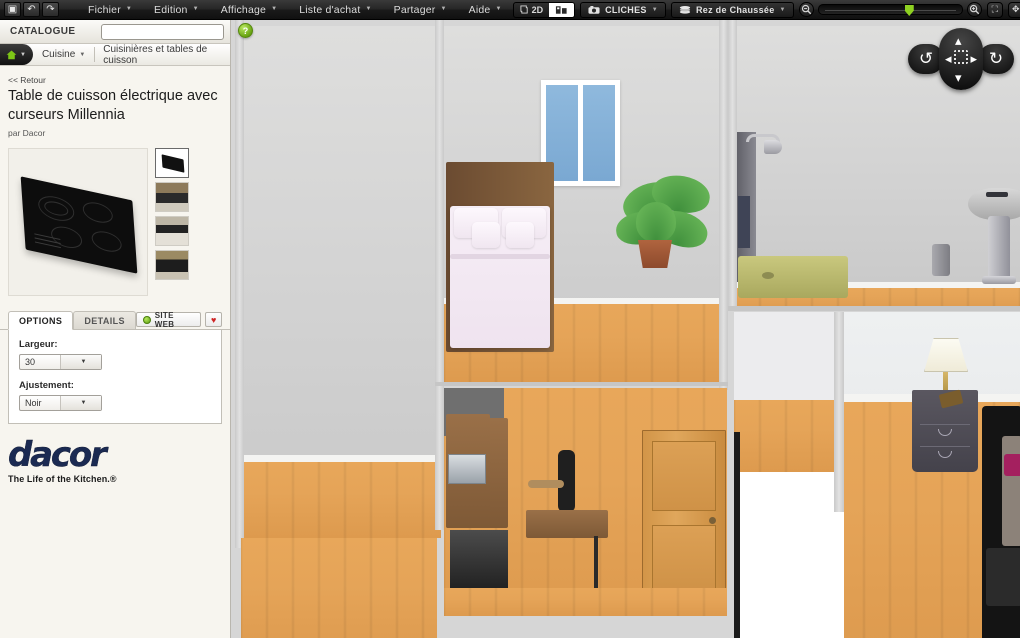 The image size is (1020, 638). What do you see at coordinates (973, 59) in the screenshot?
I see `pan-right-icon: ▸` at bounding box center [973, 59].